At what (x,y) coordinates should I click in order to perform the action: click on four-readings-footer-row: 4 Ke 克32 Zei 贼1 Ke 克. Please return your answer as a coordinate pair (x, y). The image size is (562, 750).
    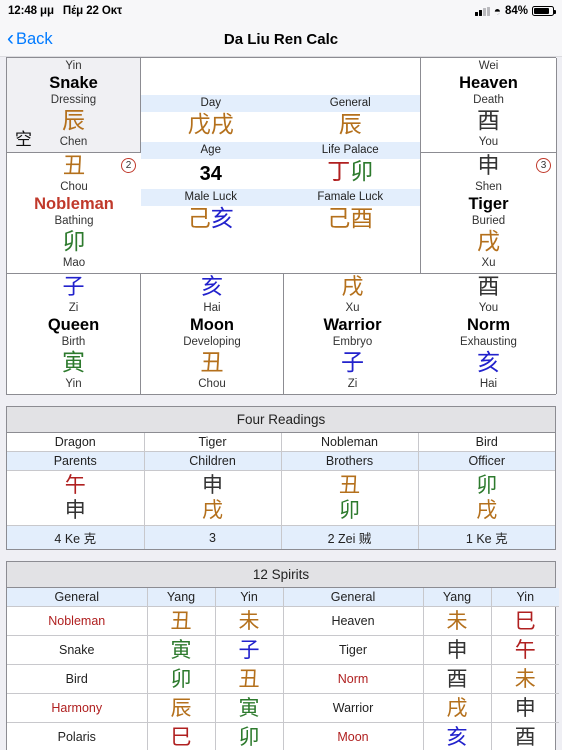
    Looking at the image, I should click on (281, 537).